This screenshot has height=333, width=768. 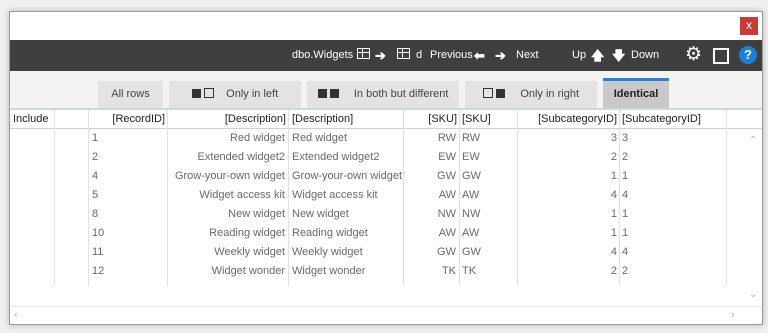 What do you see at coordinates (753, 140) in the screenshot?
I see `scroll-up-icon: ⌃` at bounding box center [753, 140].